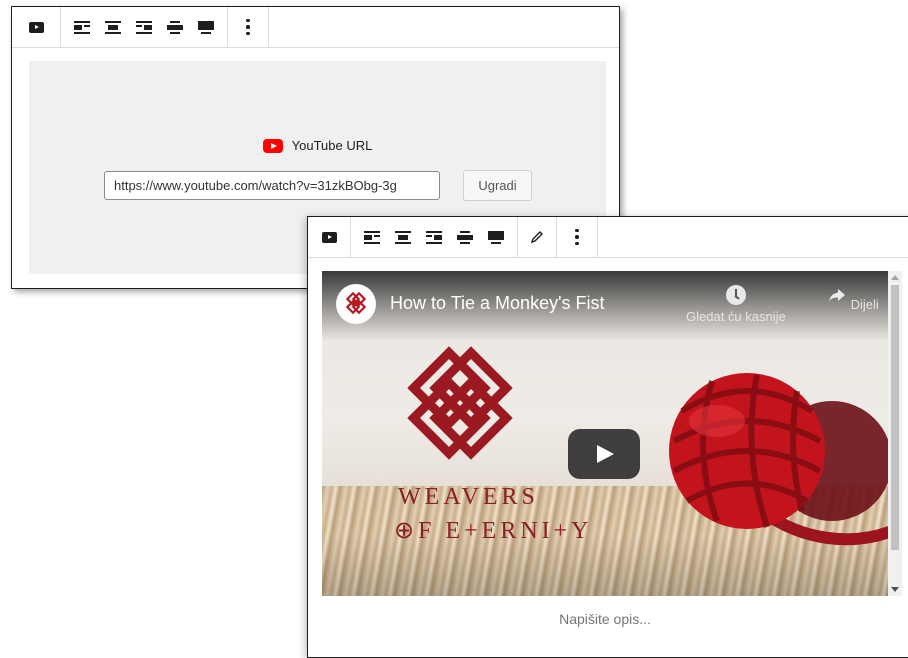 The width and height of the screenshot is (908, 658). I want to click on channel-avatar, so click(356, 304).